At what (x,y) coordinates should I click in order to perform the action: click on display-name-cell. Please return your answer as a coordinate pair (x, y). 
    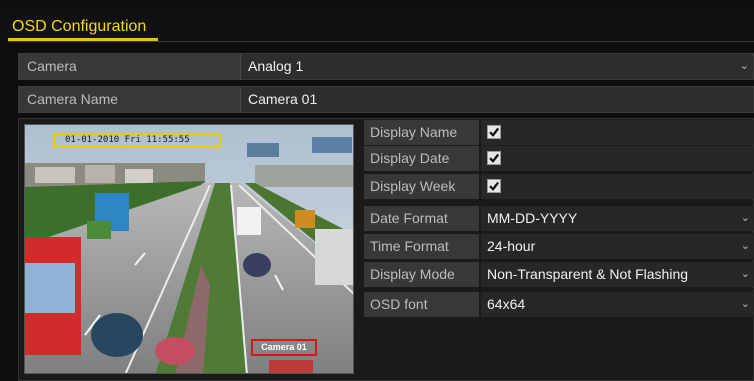
    Looking at the image, I should click on (617, 132).